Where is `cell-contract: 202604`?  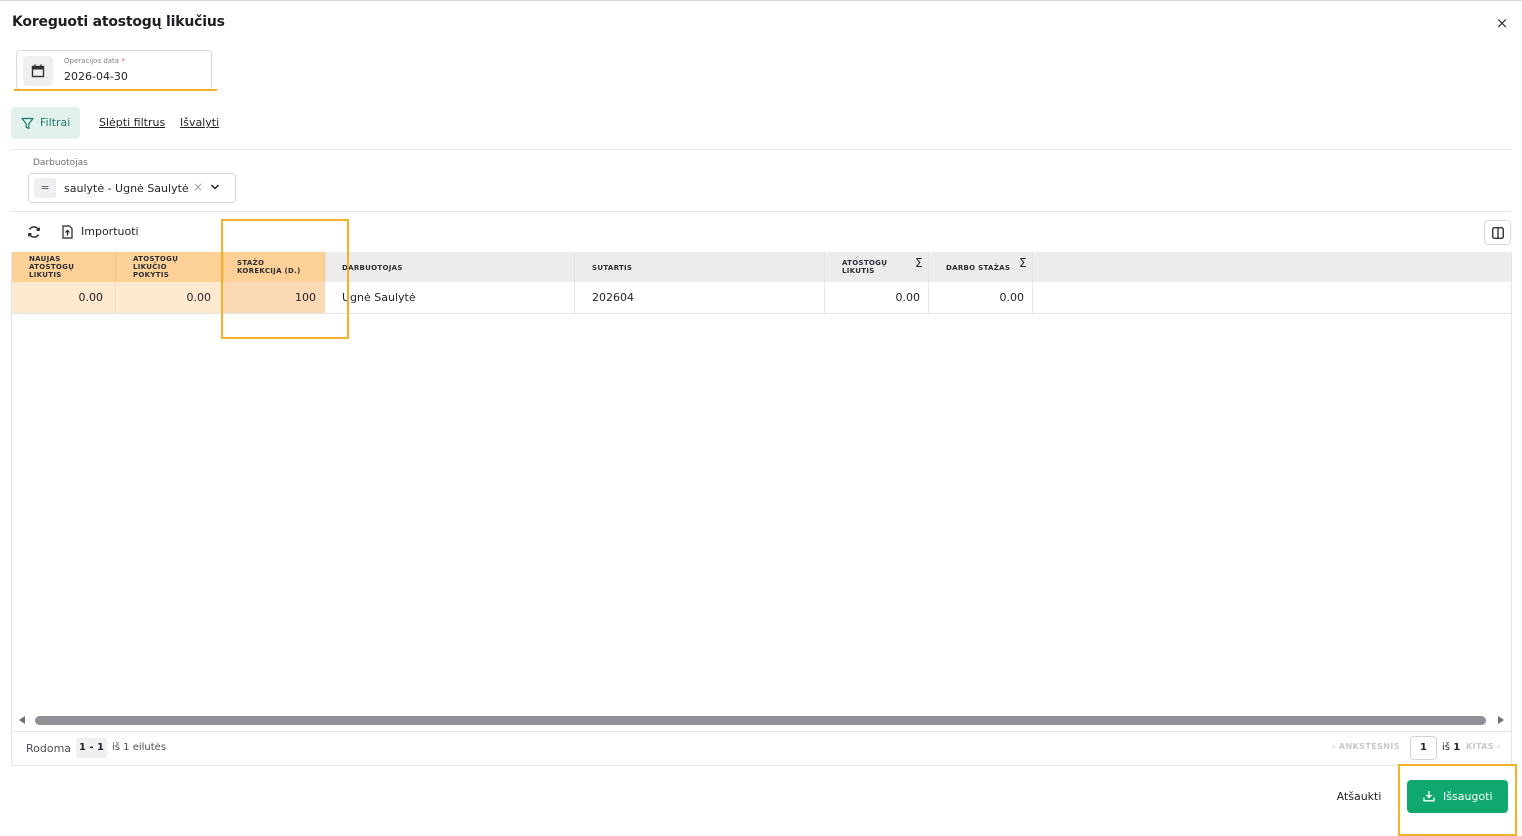
cell-contract: 202604 is located at coordinates (700, 298).